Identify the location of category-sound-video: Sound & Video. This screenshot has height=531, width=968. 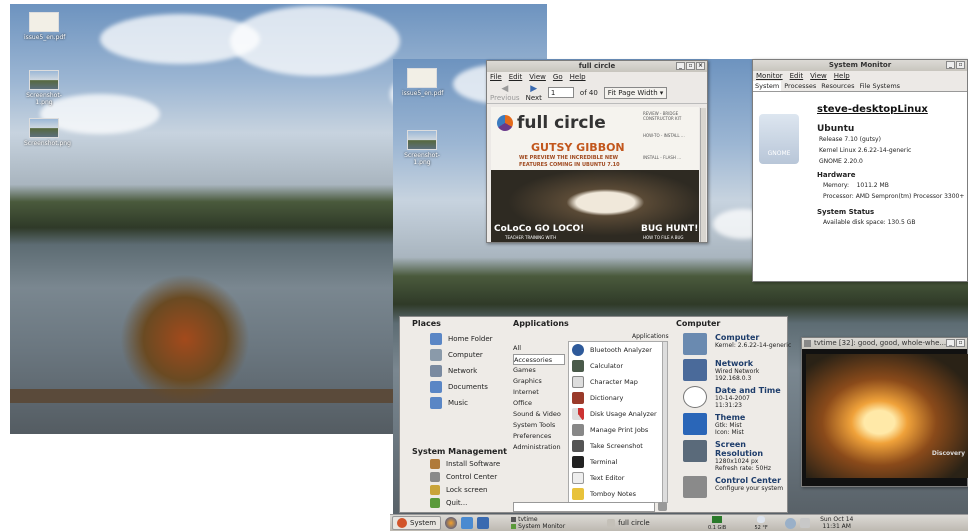
(539, 414).